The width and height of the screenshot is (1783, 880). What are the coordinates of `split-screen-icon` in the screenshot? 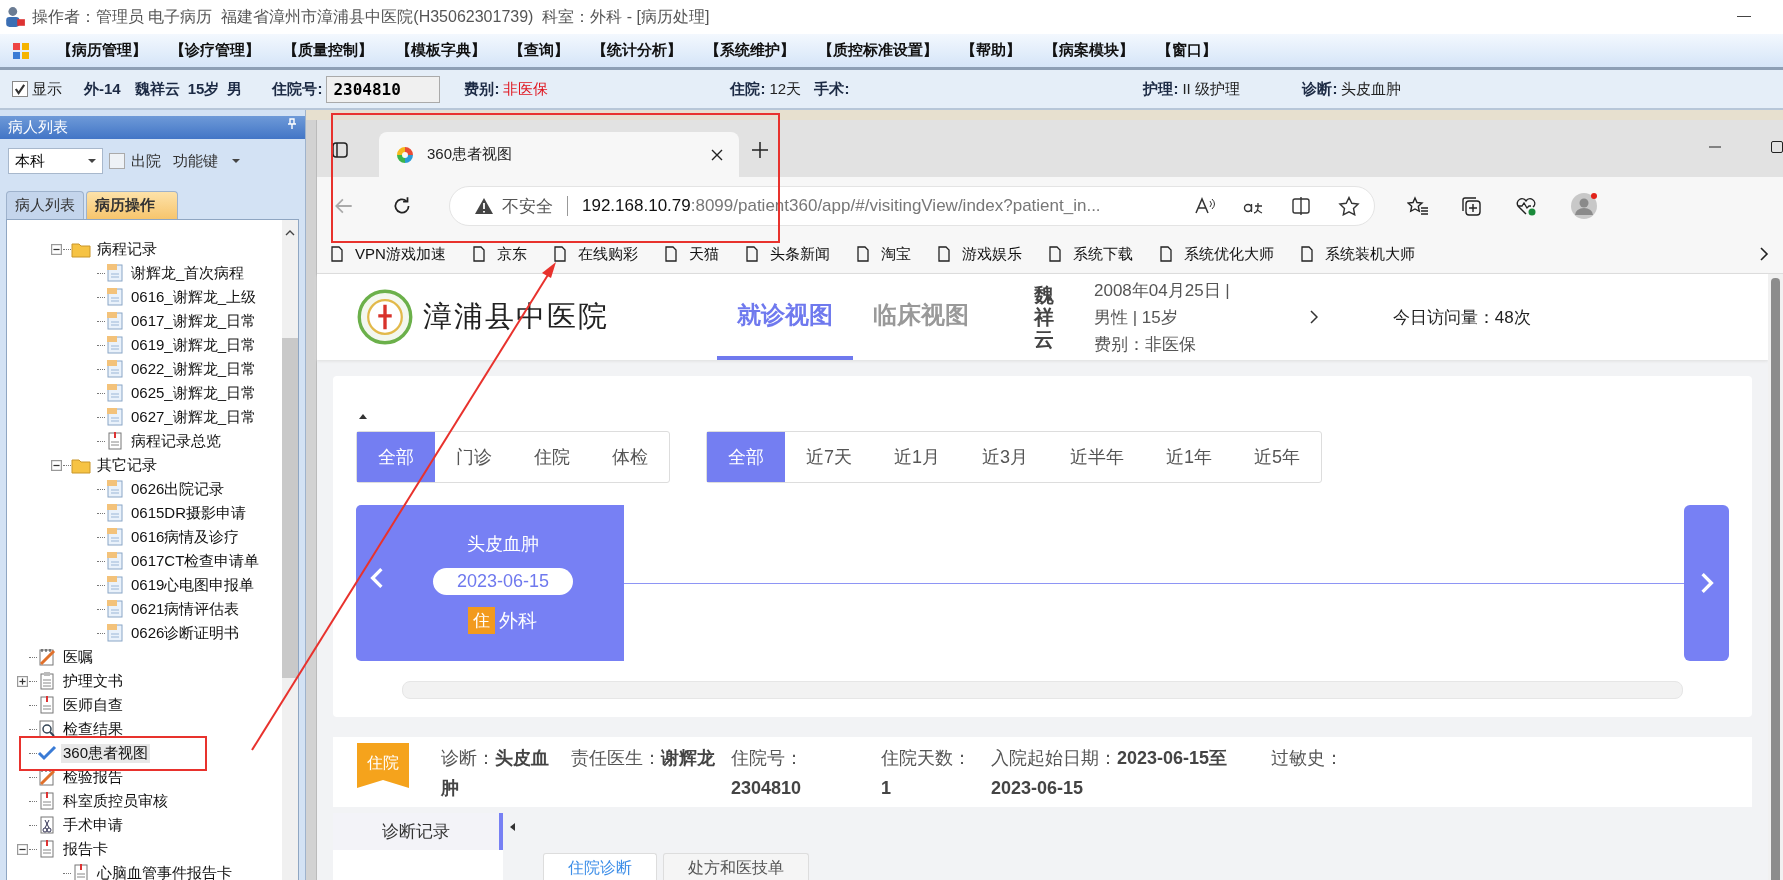 It's located at (1301, 206).